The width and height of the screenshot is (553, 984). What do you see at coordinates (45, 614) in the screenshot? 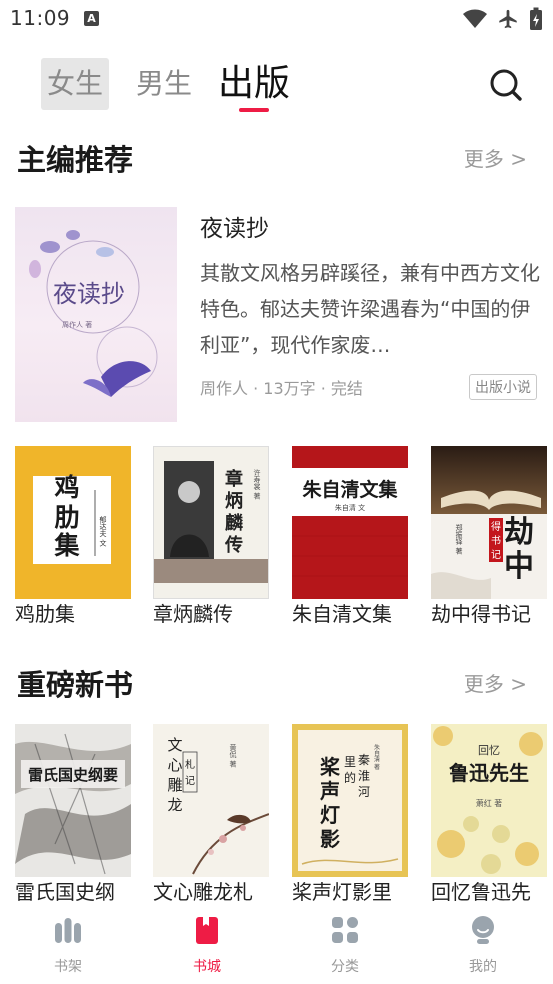
I see `book-name: 鸡肋集` at bounding box center [45, 614].